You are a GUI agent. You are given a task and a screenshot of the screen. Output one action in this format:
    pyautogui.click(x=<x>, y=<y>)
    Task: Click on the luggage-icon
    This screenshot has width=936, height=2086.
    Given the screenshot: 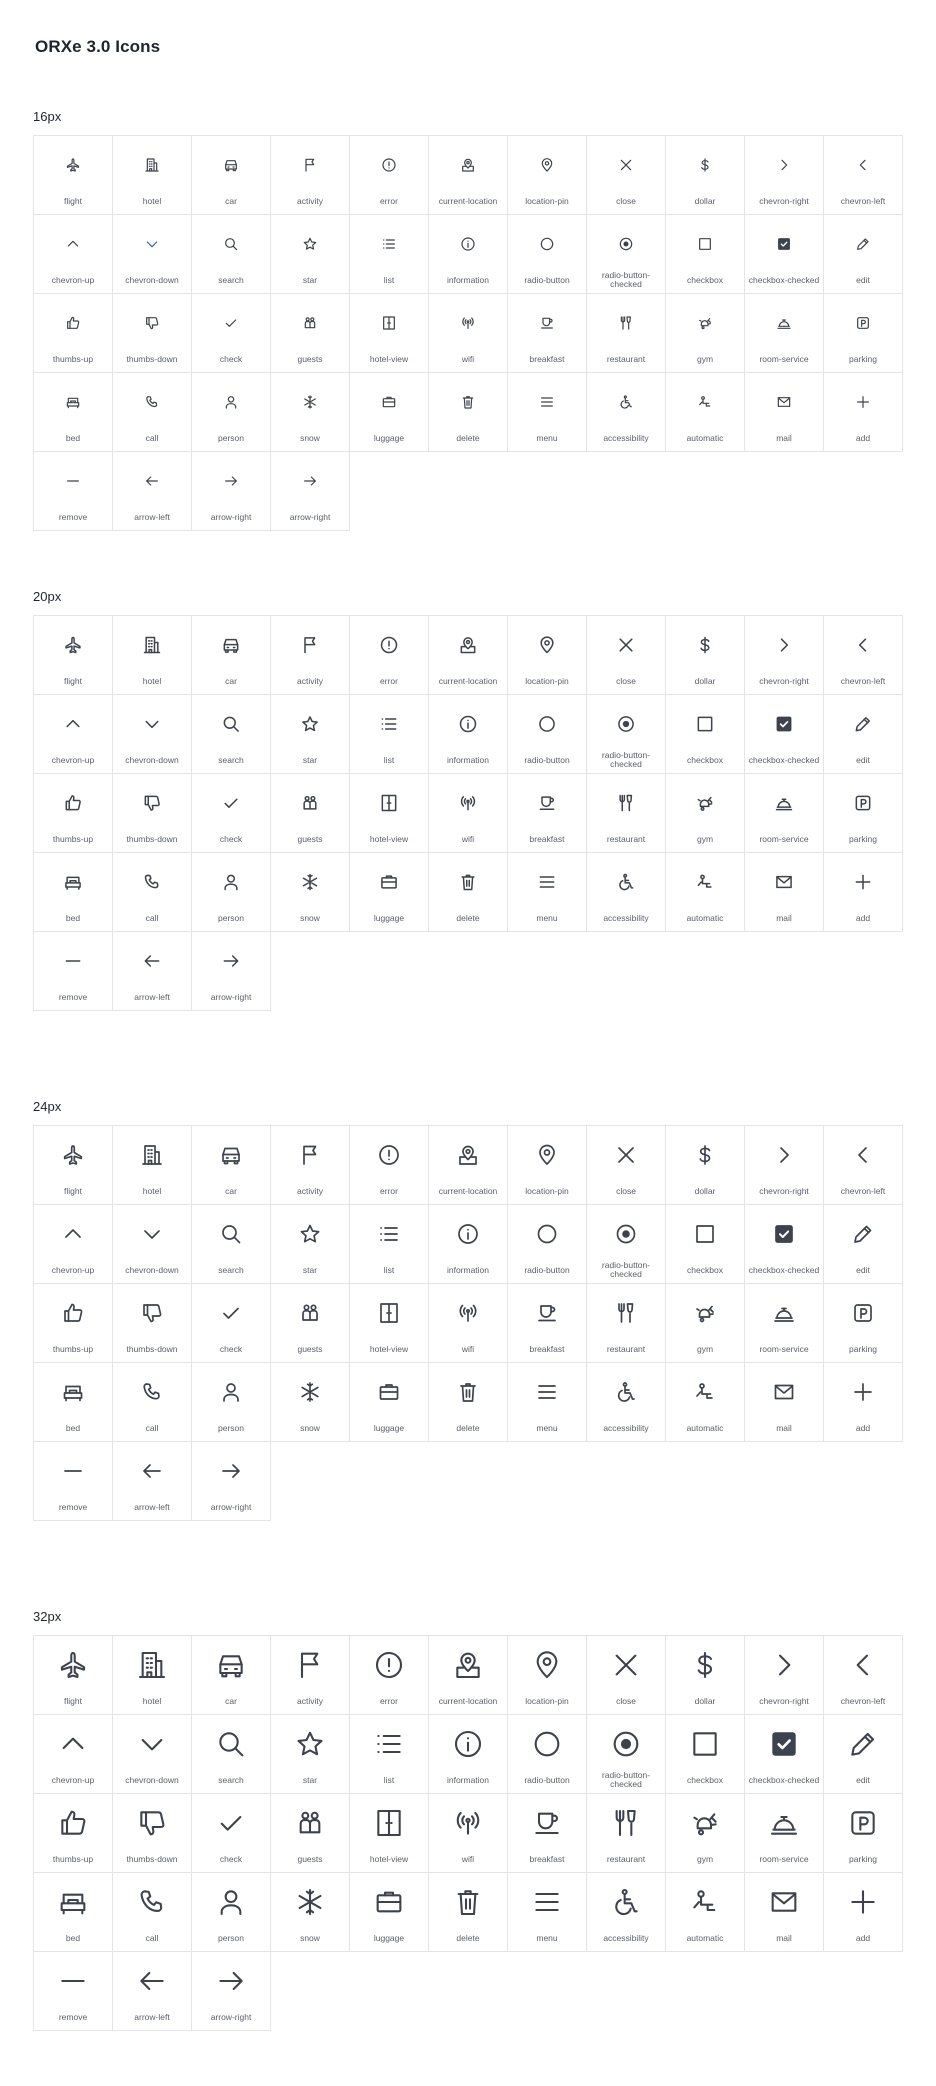 What is the action you would take?
    pyautogui.click(x=389, y=882)
    